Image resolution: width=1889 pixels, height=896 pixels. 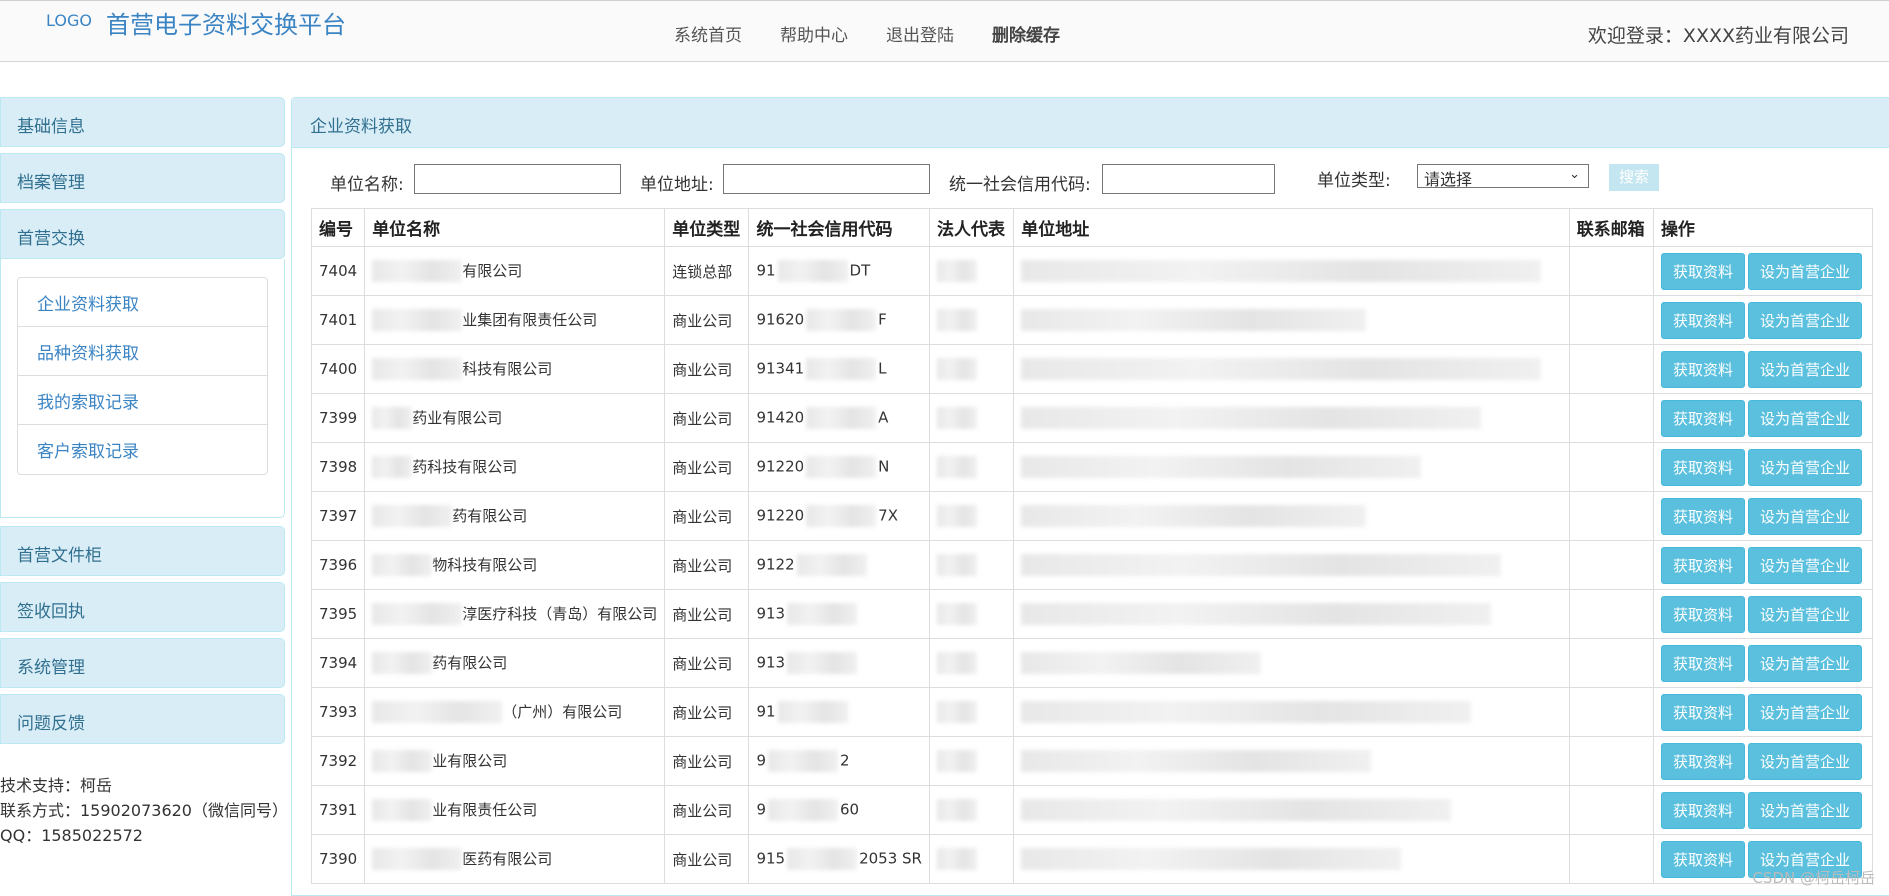 What do you see at coordinates (142, 551) in the screenshot?
I see `sidebar-item-file-cabinet: 首营文件柜` at bounding box center [142, 551].